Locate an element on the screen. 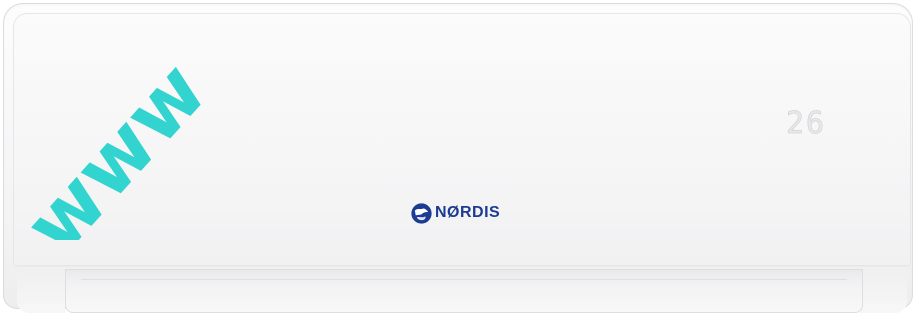 The width and height of the screenshot is (918, 316). brand-name: NØRDIS is located at coordinates (468, 212).